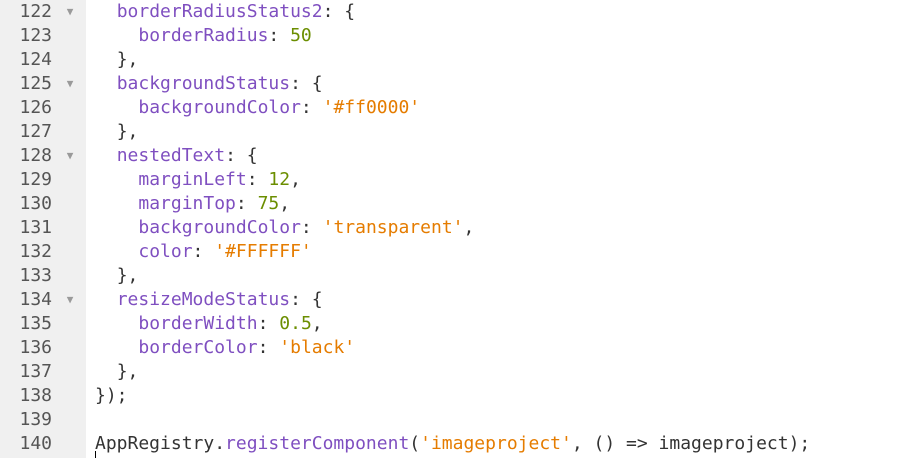 The width and height of the screenshot is (908, 458). Describe the element at coordinates (454, 180) in the screenshot. I see `code-line: 129 marginLeft: 12,` at that location.